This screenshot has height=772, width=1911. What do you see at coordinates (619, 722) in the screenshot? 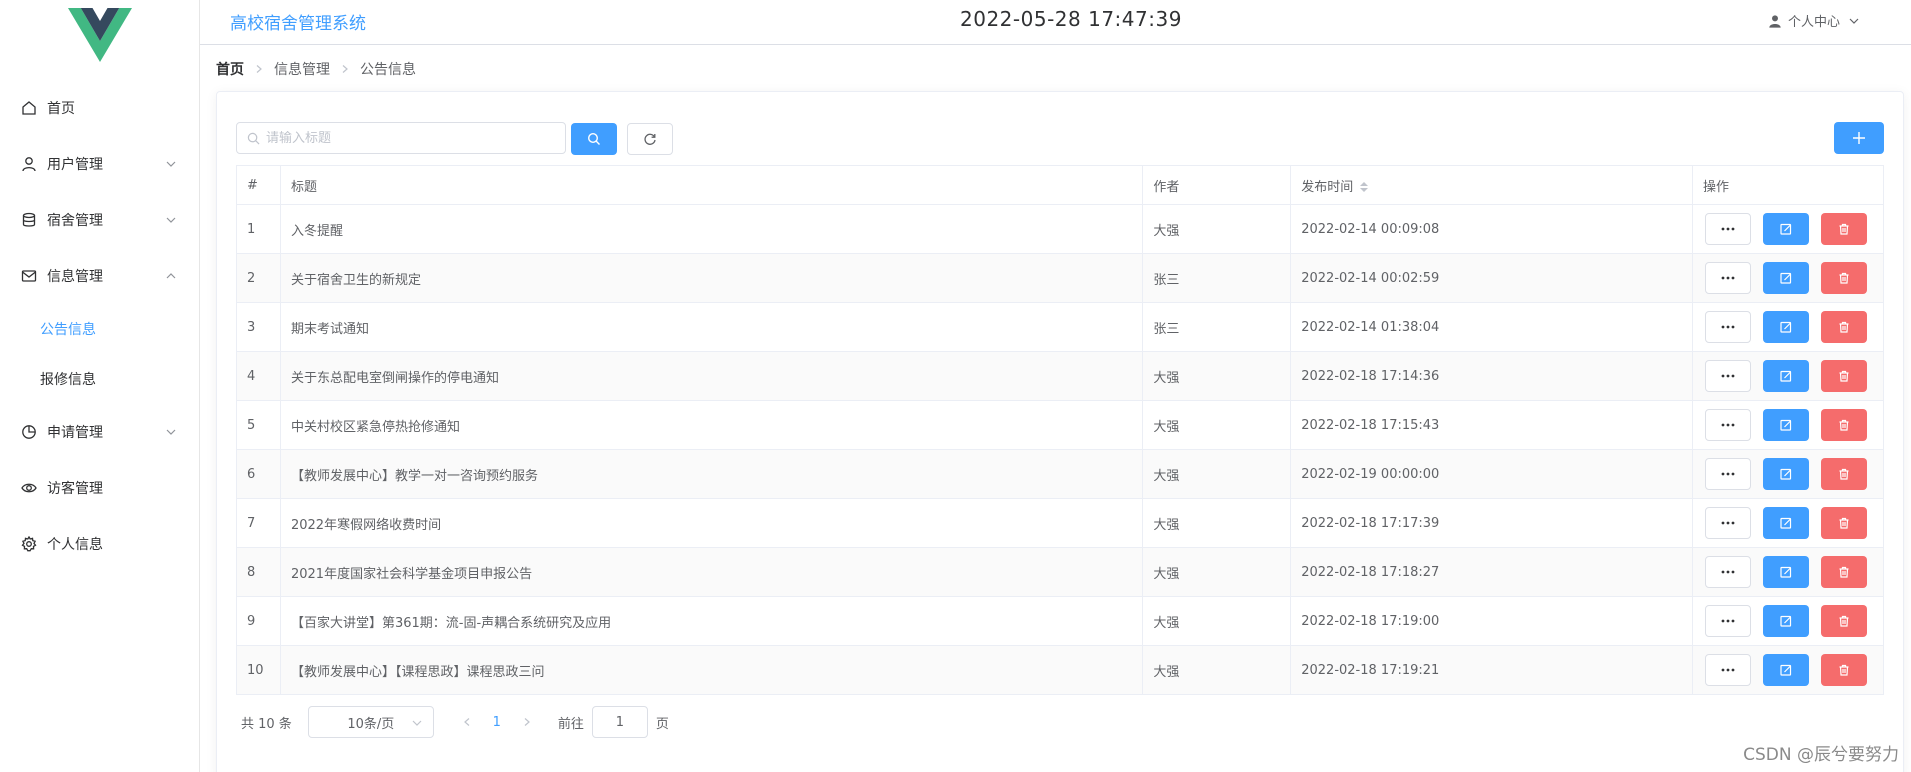
I see `goto-page-input` at bounding box center [619, 722].